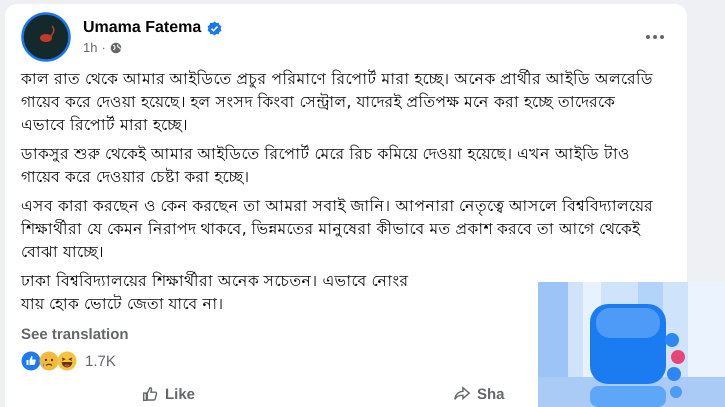 The height and width of the screenshot is (407, 725). I want to click on globe-icon, so click(116, 48).